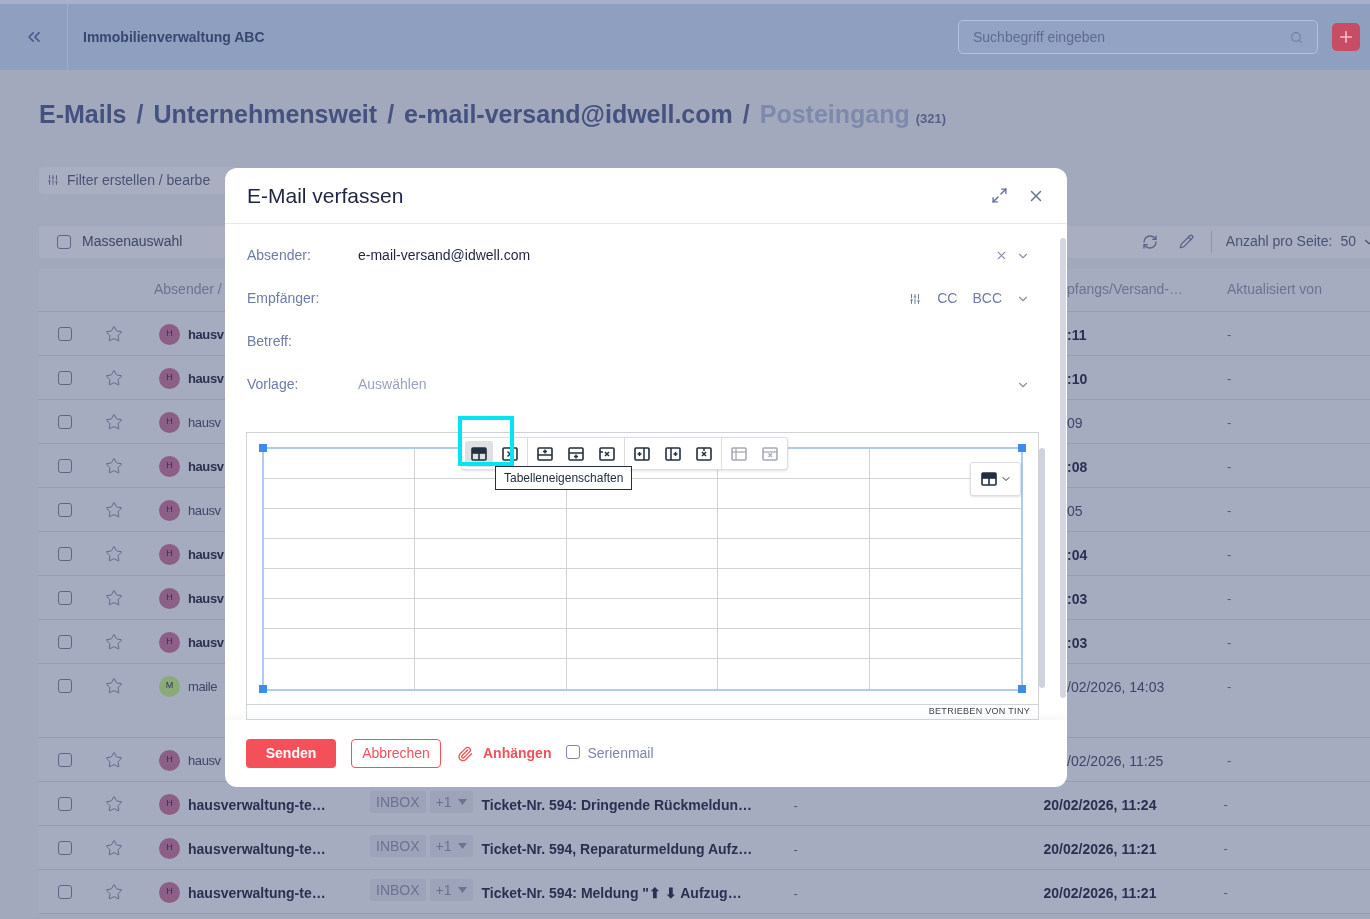 This screenshot has height=919, width=1370. I want to click on clear-icon, so click(1001, 255).